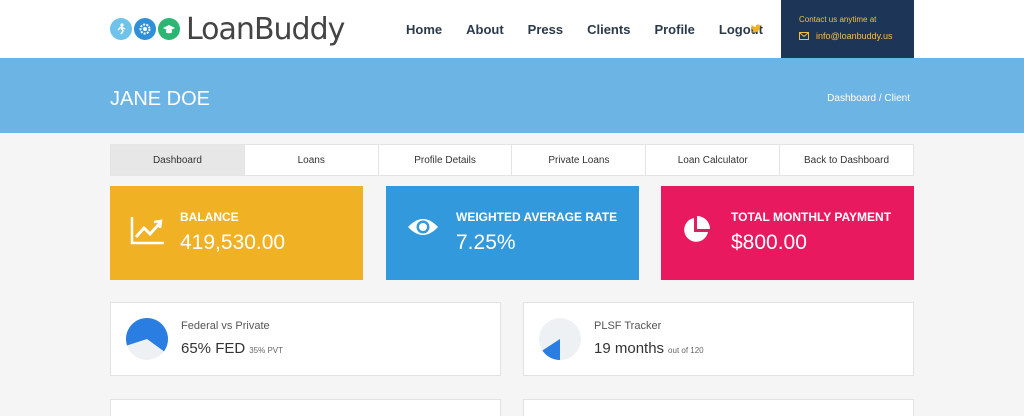  Describe the element at coordinates (560, 339) in the screenshot. I see `plsf-pie` at that location.